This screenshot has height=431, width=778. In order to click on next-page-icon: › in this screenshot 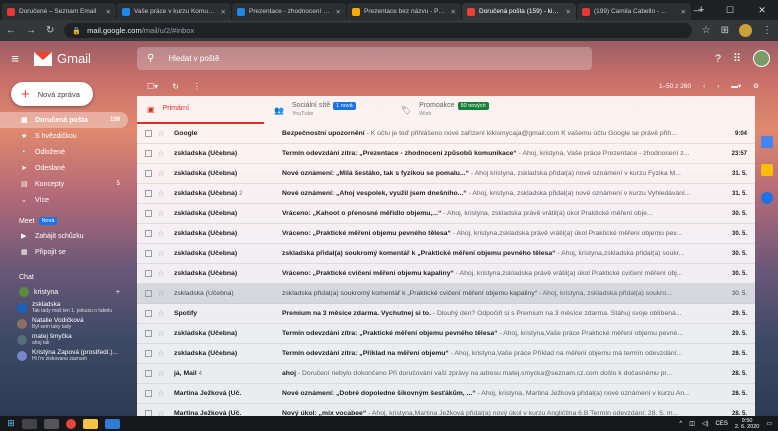, I will do `click(718, 86)`.